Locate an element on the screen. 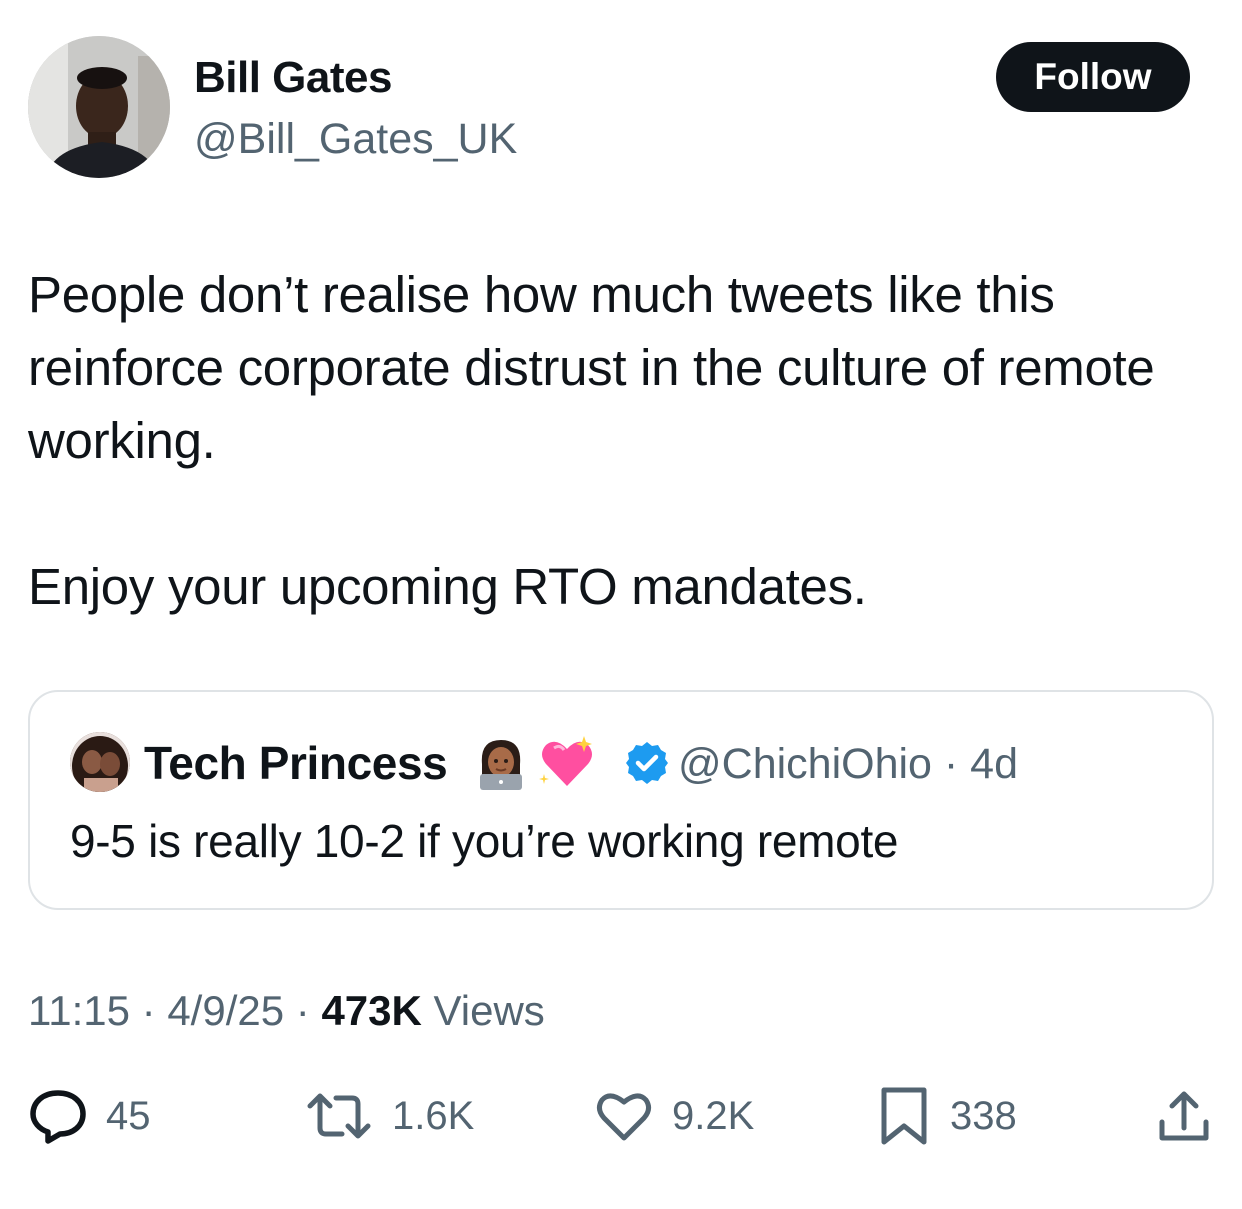 The width and height of the screenshot is (1242, 1209). like-button: 9.2K is located at coordinates (674, 1116).